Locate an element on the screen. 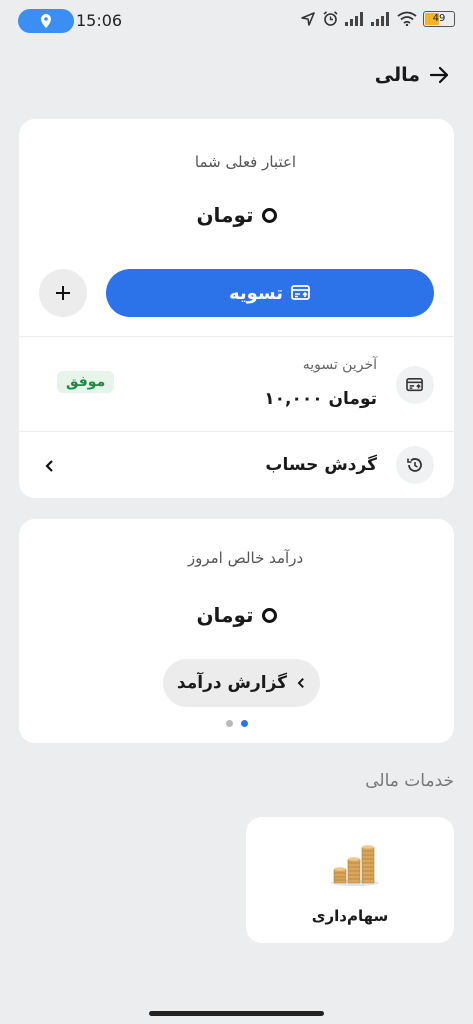 The image size is (473, 1024). settle-button: تسویه is located at coordinates (270, 293).